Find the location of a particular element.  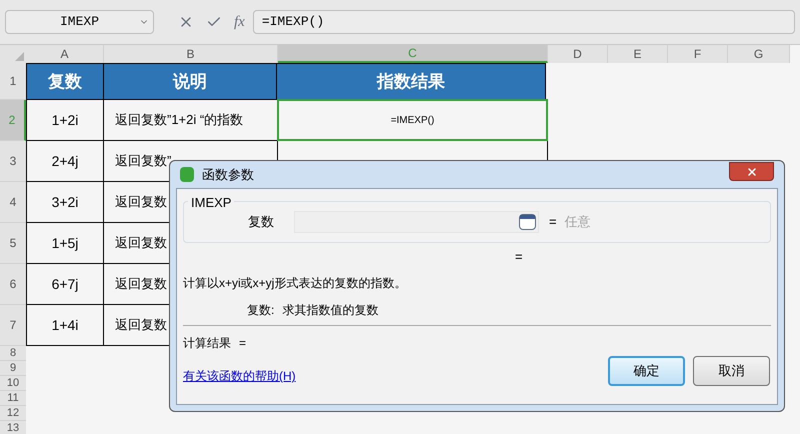

column-header: D is located at coordinates (578, 54).